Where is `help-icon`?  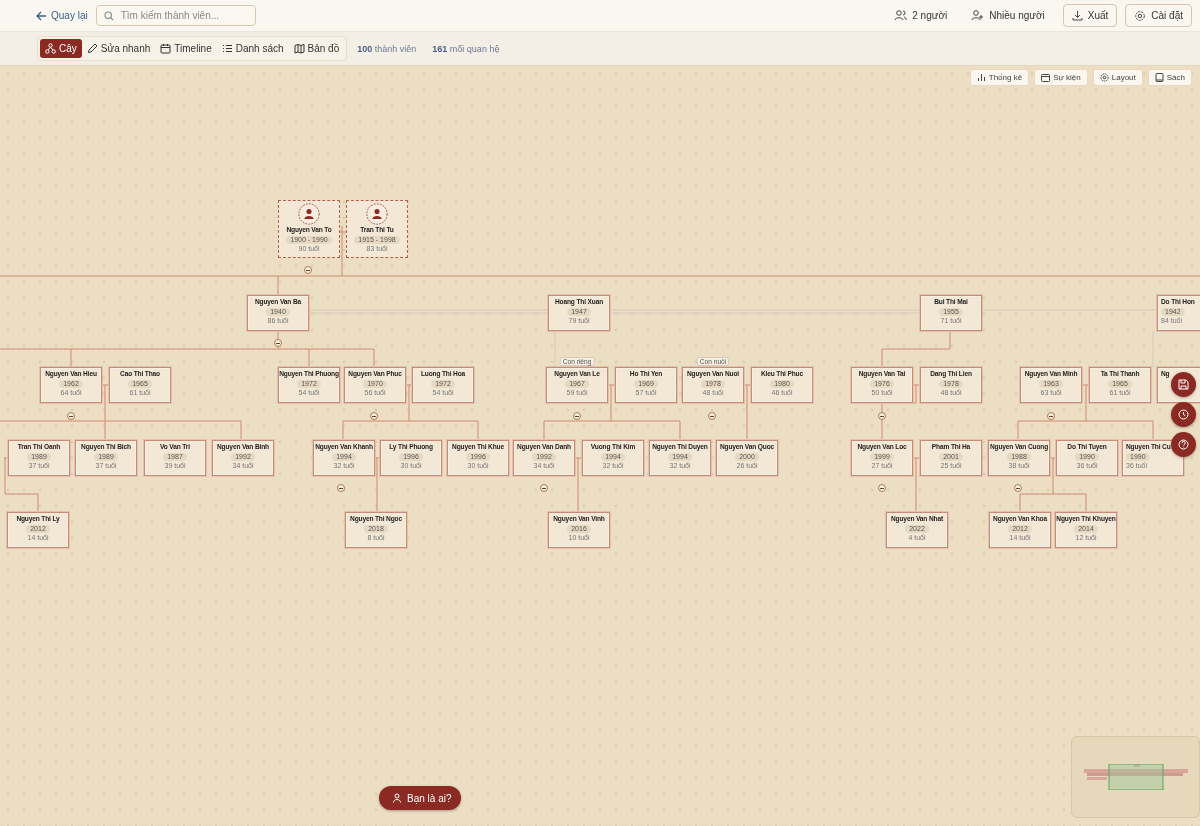
help-icon is located at coordinates (1183, 444).